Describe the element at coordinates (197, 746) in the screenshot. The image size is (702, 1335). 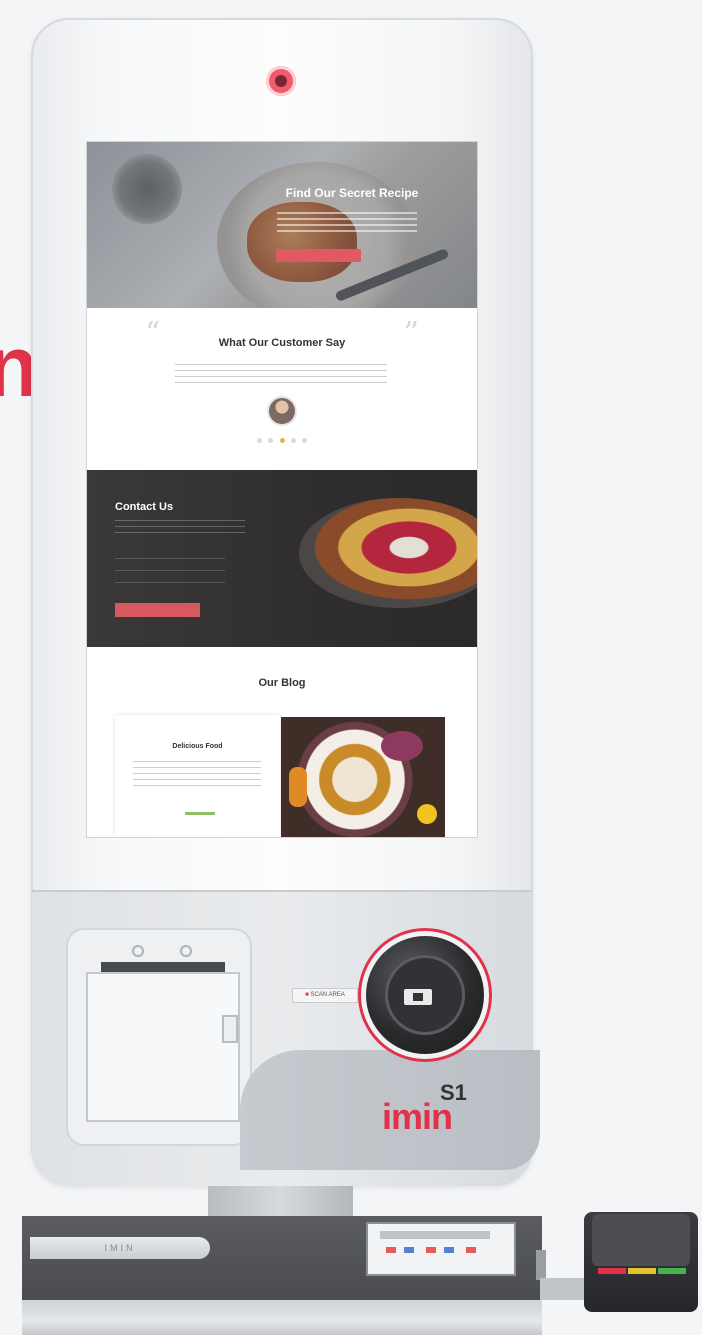
I see `blog-card-title: Delicious Food` at that location.